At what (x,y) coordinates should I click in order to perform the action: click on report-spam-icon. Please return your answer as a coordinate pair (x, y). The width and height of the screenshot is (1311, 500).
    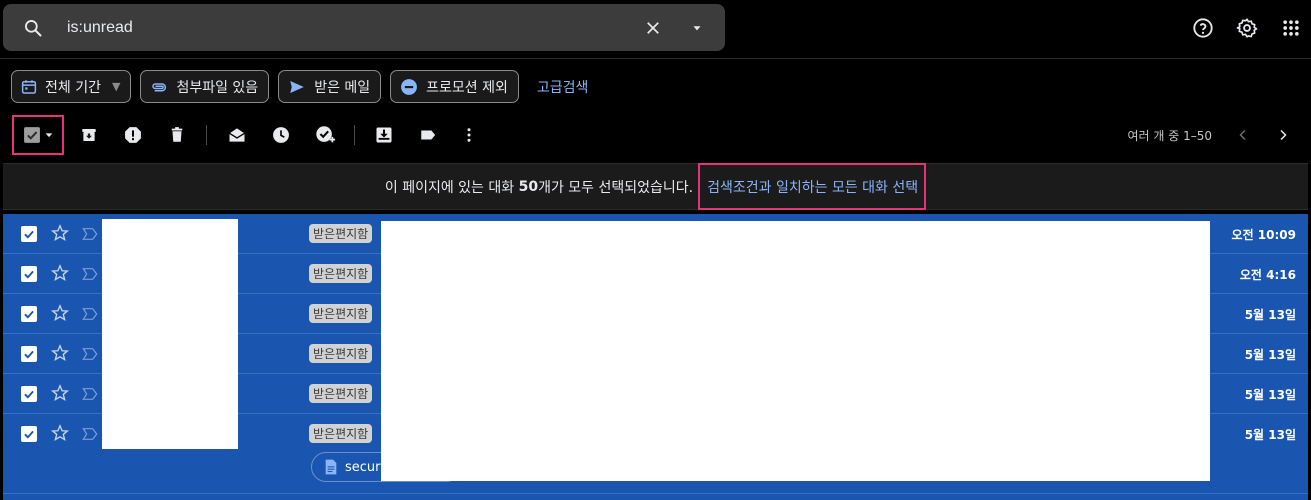
    Looking at the image, I should click on (133, 135).